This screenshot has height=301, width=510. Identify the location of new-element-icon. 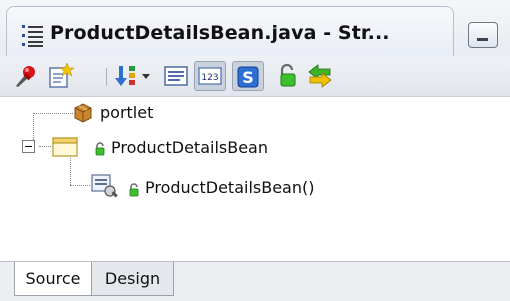
(60, 76).